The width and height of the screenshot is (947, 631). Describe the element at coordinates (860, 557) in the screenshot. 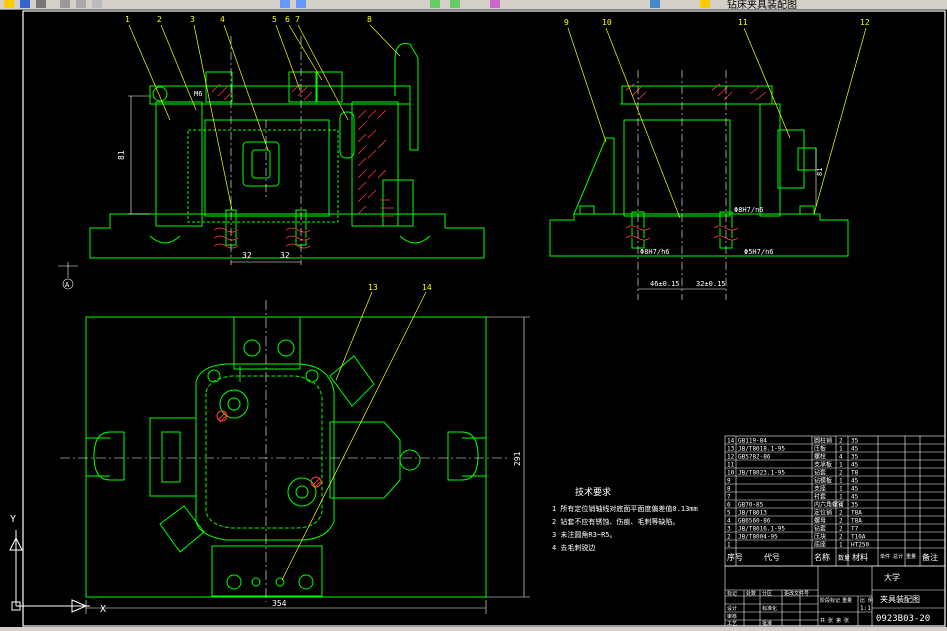

I see `bom-h-mat: 材料` at that location.